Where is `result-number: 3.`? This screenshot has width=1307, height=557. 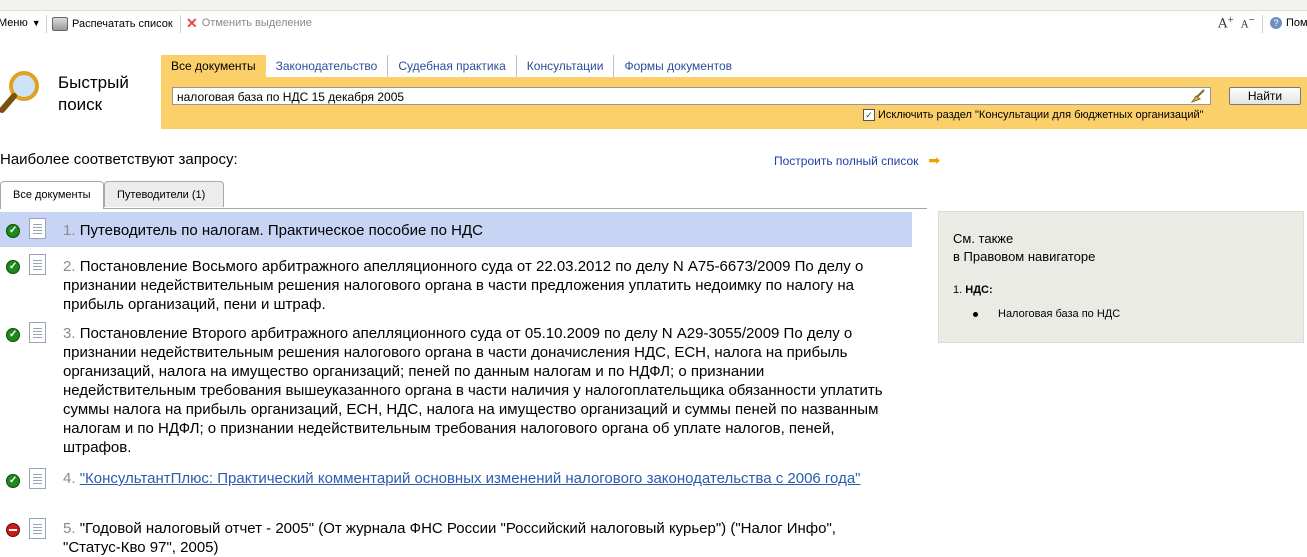
result-number: 3. is located at coordinates (69, 333).